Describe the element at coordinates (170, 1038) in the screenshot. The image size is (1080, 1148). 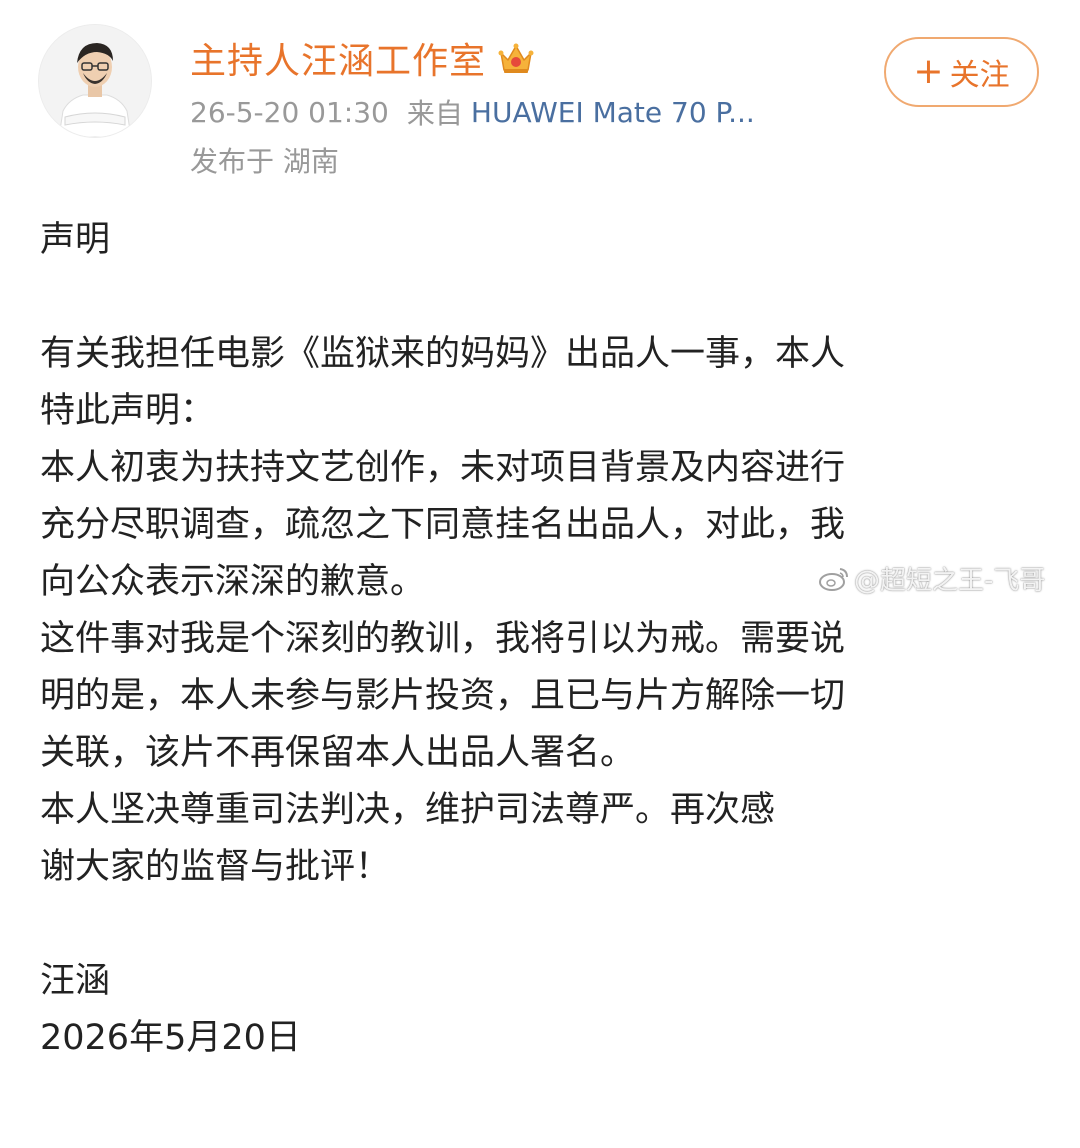
I see `statement-date: 2026年5月20日` at that location.